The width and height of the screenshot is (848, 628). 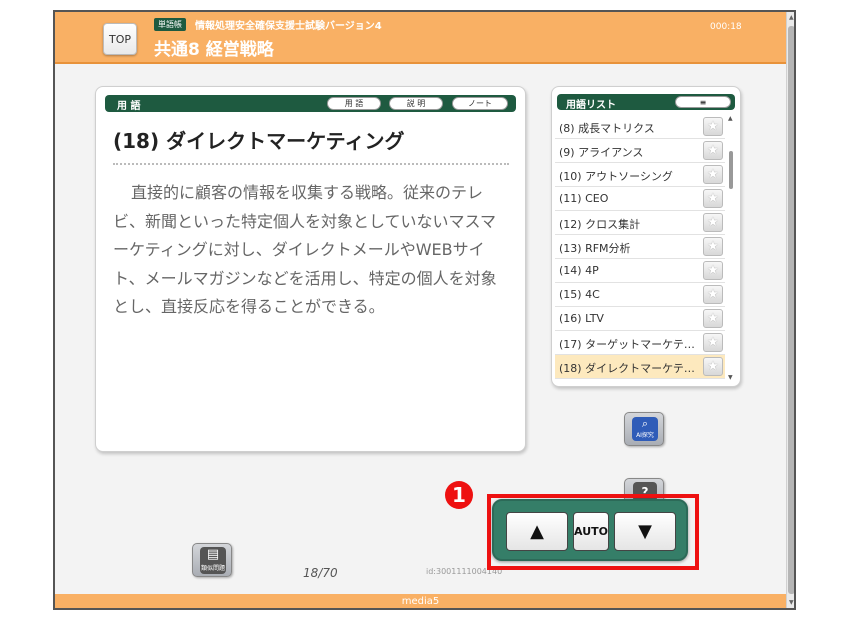 What do you see at coordinates (320, 573) in the screenshot?
I see `page-count: 18/70` at bounding box center [320, 573].